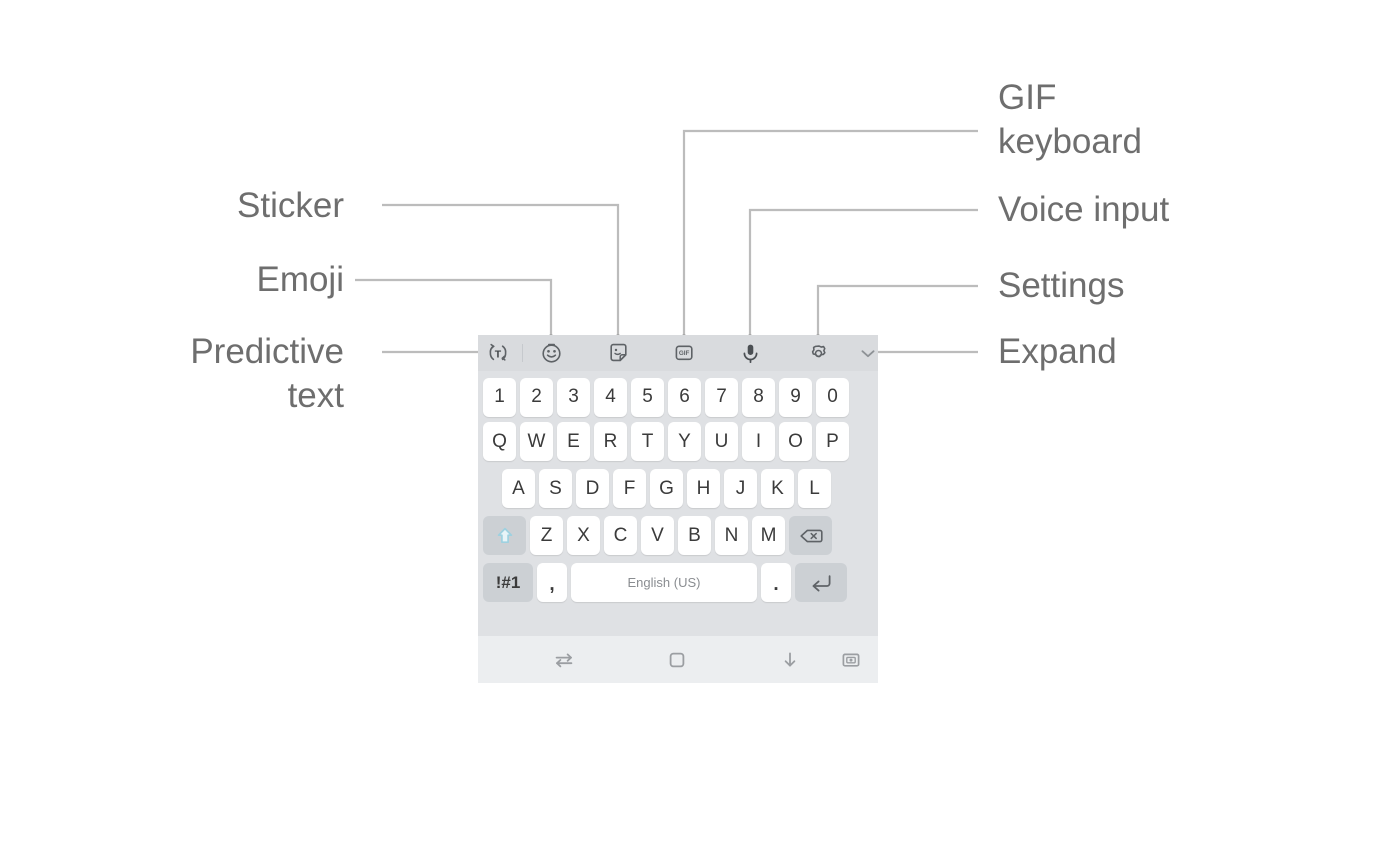 The height and width of the screenshot is (852, 1398). What do you see at coordinates (731, 535) in the screenshot?
I see `key-n: N` at bounding box center [731, 535].